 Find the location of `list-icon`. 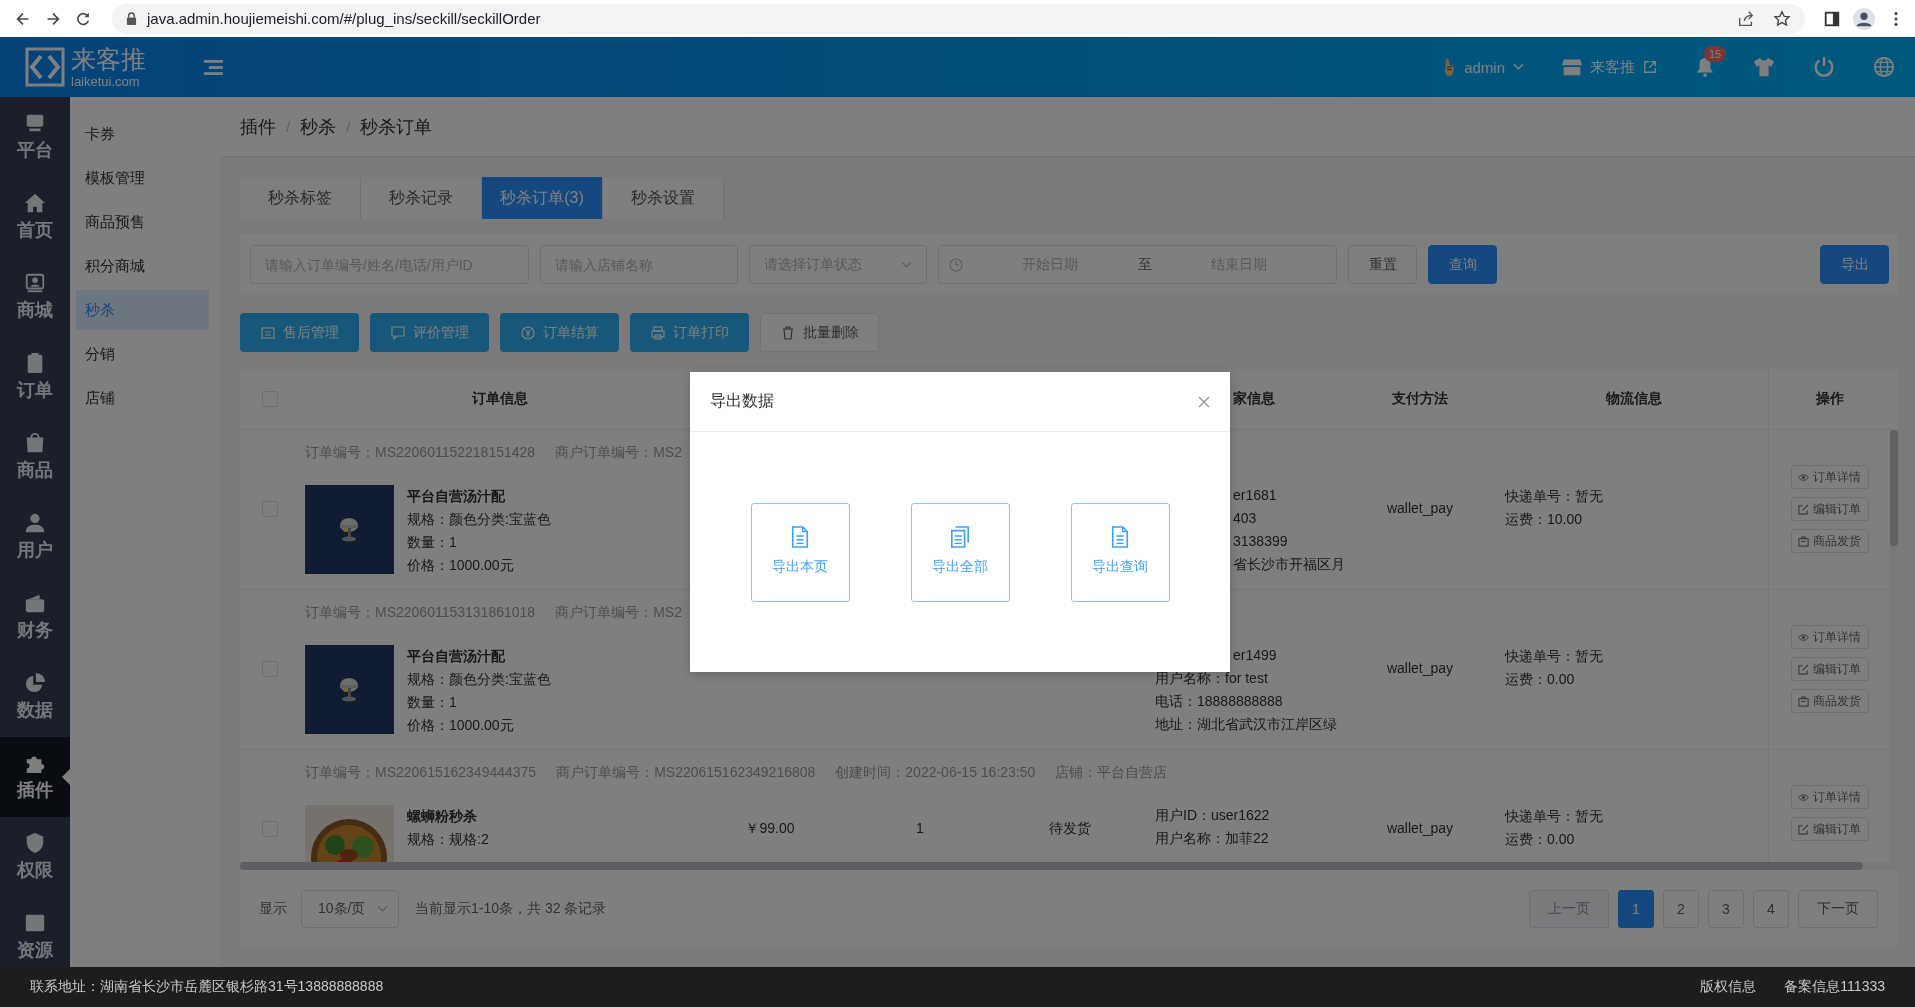

list-icon is located at coordinates (267, 332).